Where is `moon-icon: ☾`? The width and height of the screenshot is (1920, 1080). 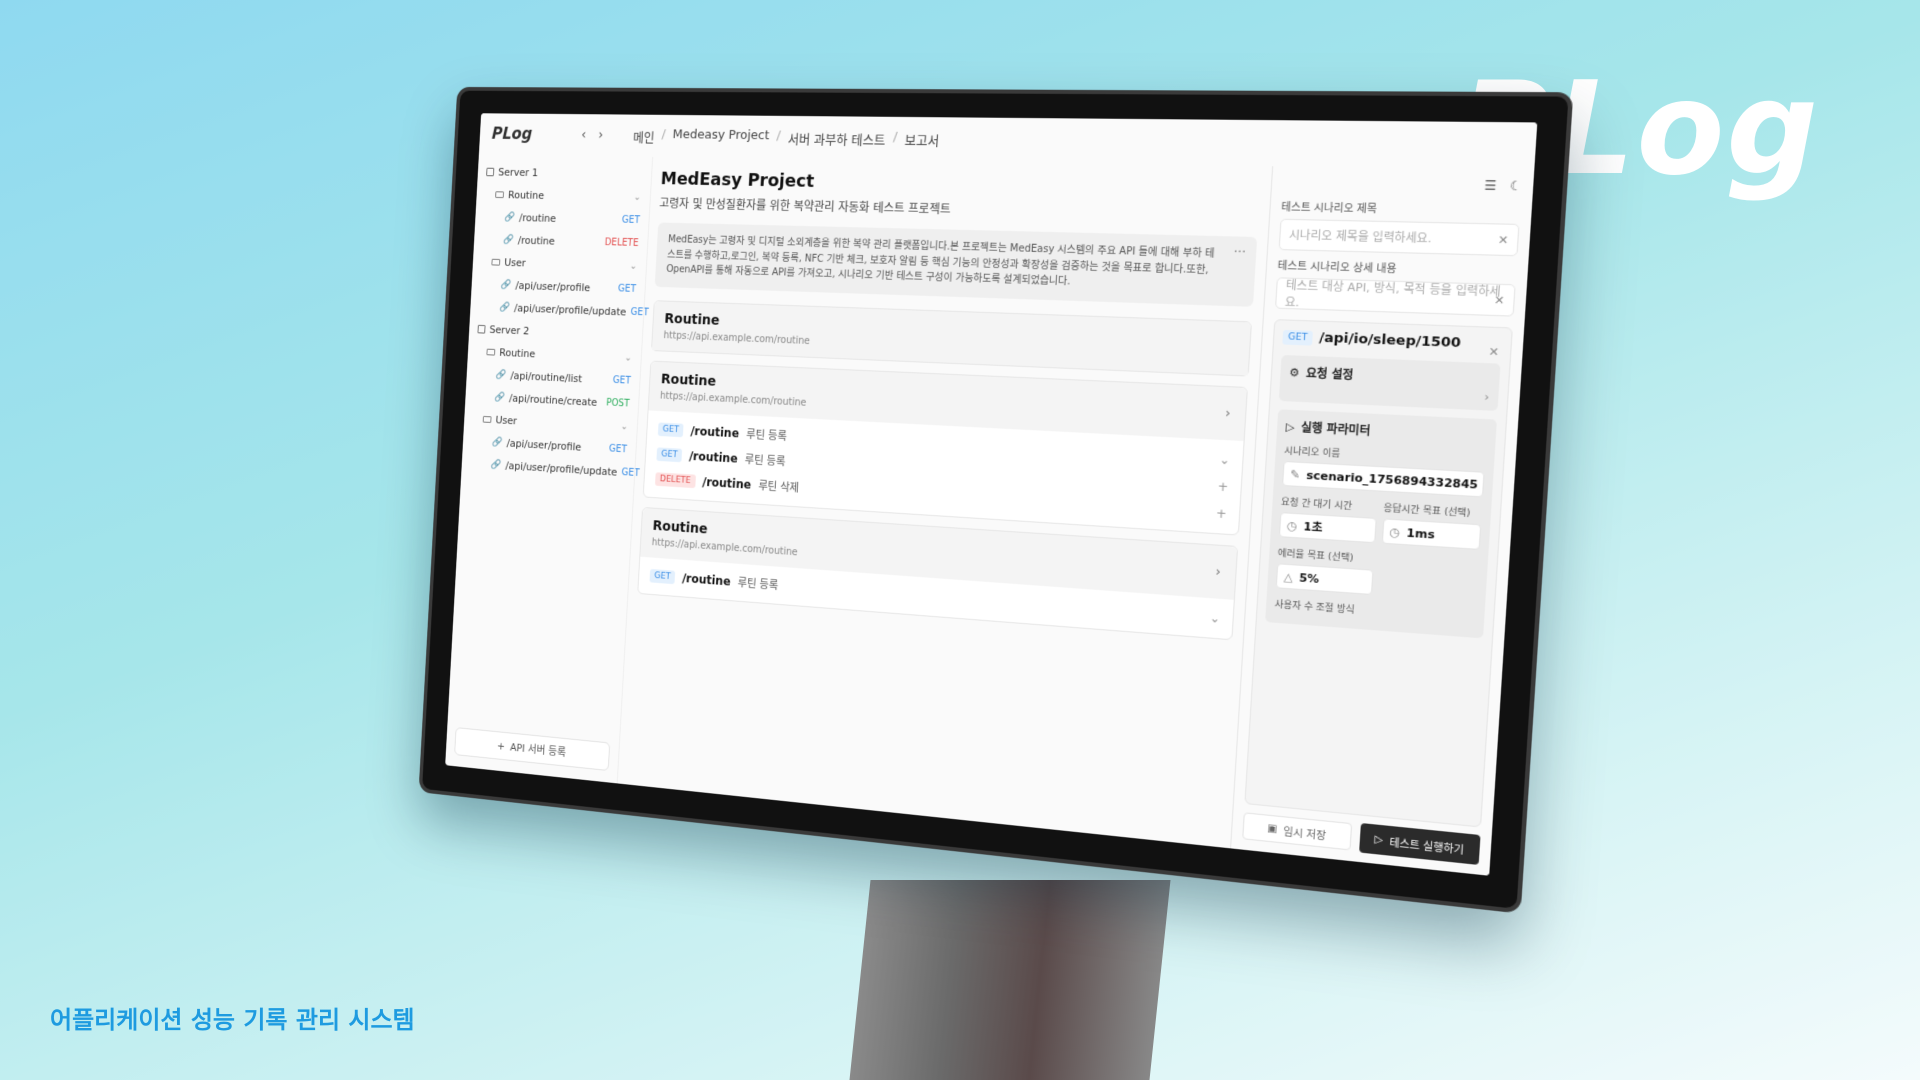 moon-icon: ☾ is located at coordinates (1515, 186).